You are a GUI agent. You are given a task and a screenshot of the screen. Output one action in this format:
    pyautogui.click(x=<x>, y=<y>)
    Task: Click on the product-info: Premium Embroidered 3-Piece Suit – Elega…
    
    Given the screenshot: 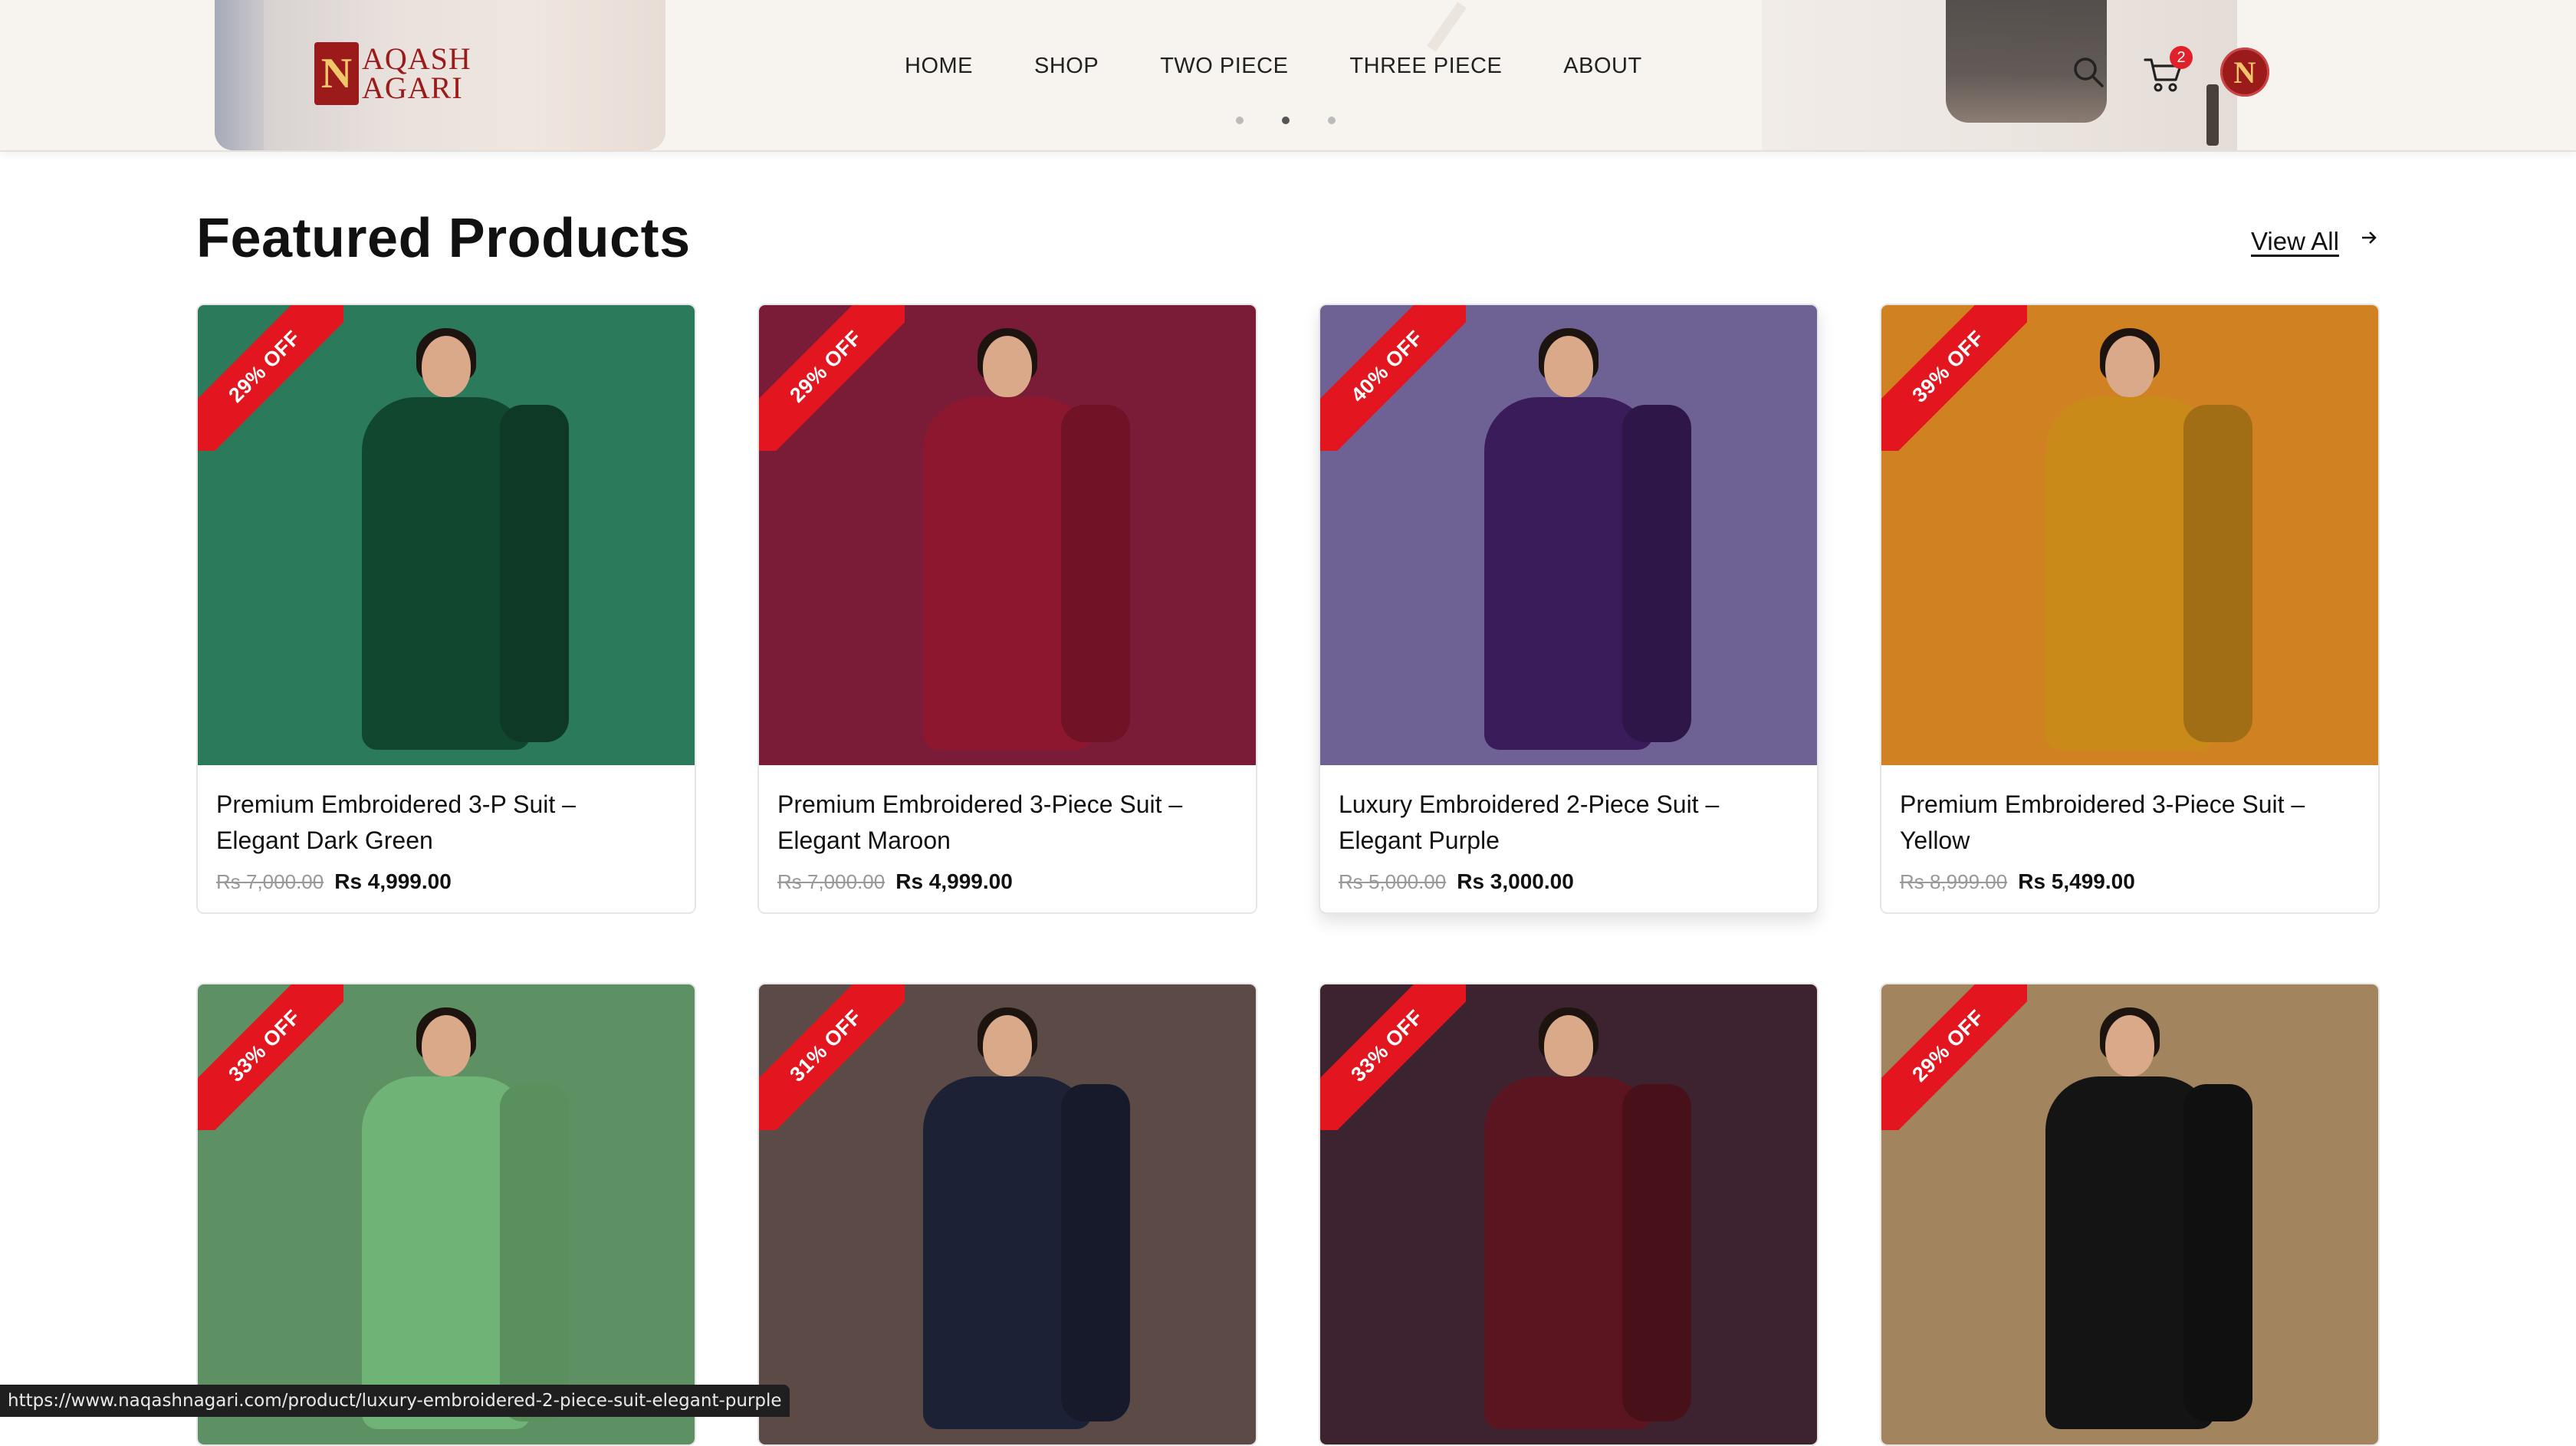 What is the action you would take?
    pyautogui.click(x=1008, y=839)
    